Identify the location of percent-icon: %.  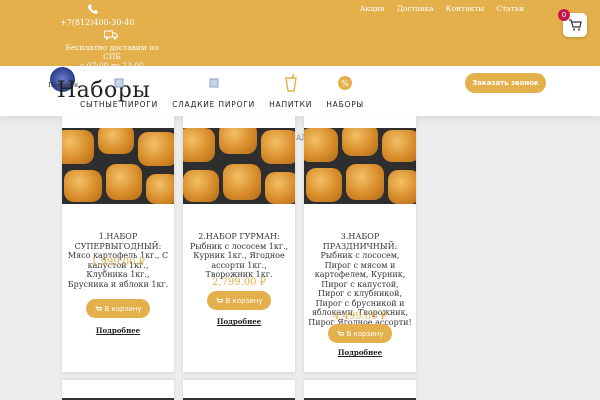
(345, 83).